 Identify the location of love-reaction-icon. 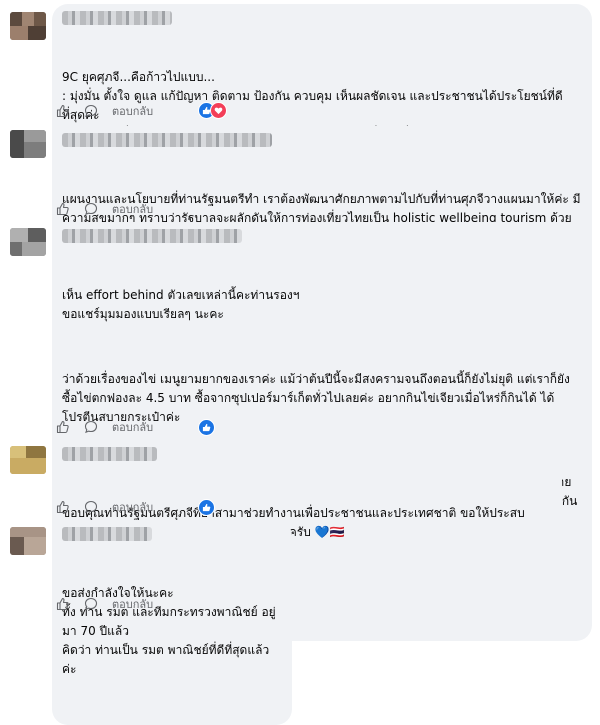
(218, 110).